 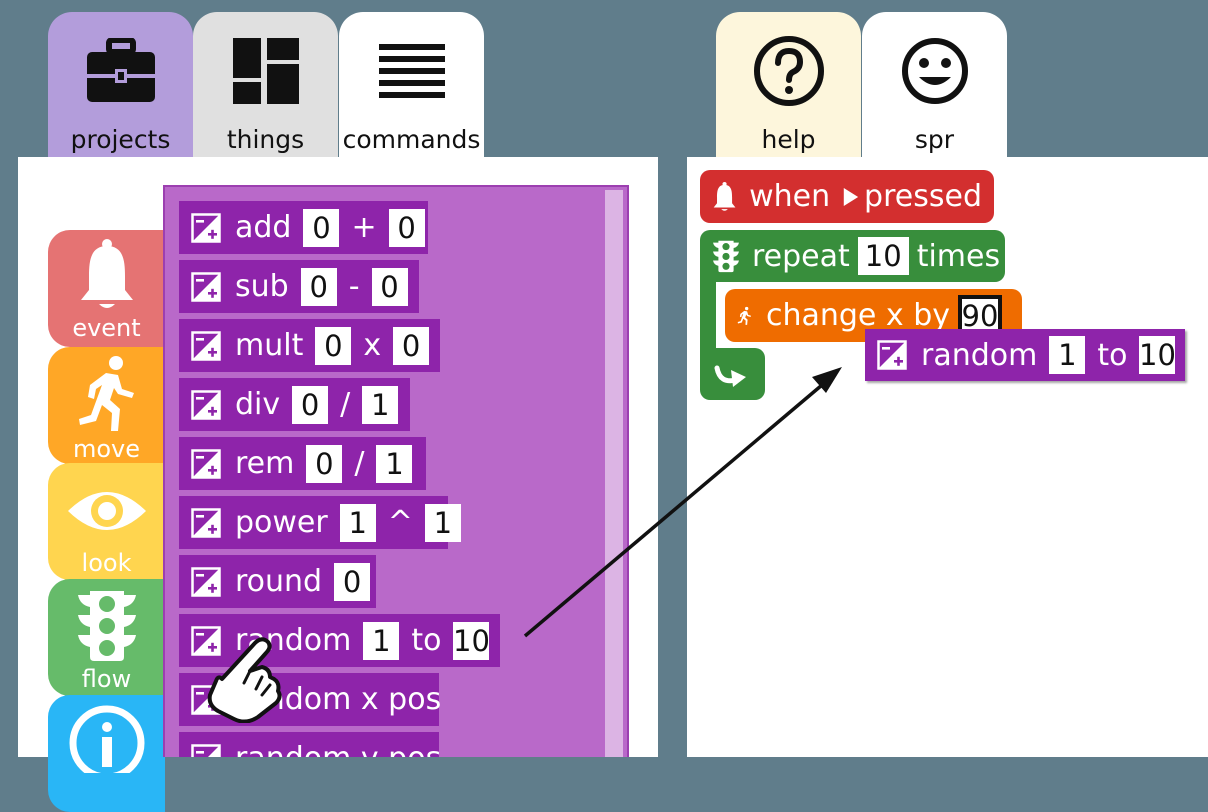 I want to click on category-move-label: move, so click(x=106, y=449).